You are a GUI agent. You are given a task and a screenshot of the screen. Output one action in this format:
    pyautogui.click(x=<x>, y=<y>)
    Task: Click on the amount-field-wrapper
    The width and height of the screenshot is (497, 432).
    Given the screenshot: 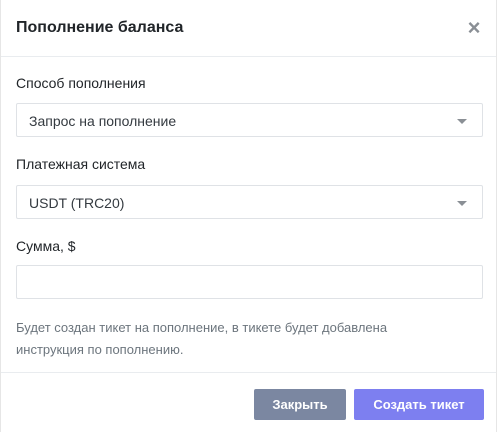 What is the action you would take?
    pyautogui.click(x=249, y=282)
    